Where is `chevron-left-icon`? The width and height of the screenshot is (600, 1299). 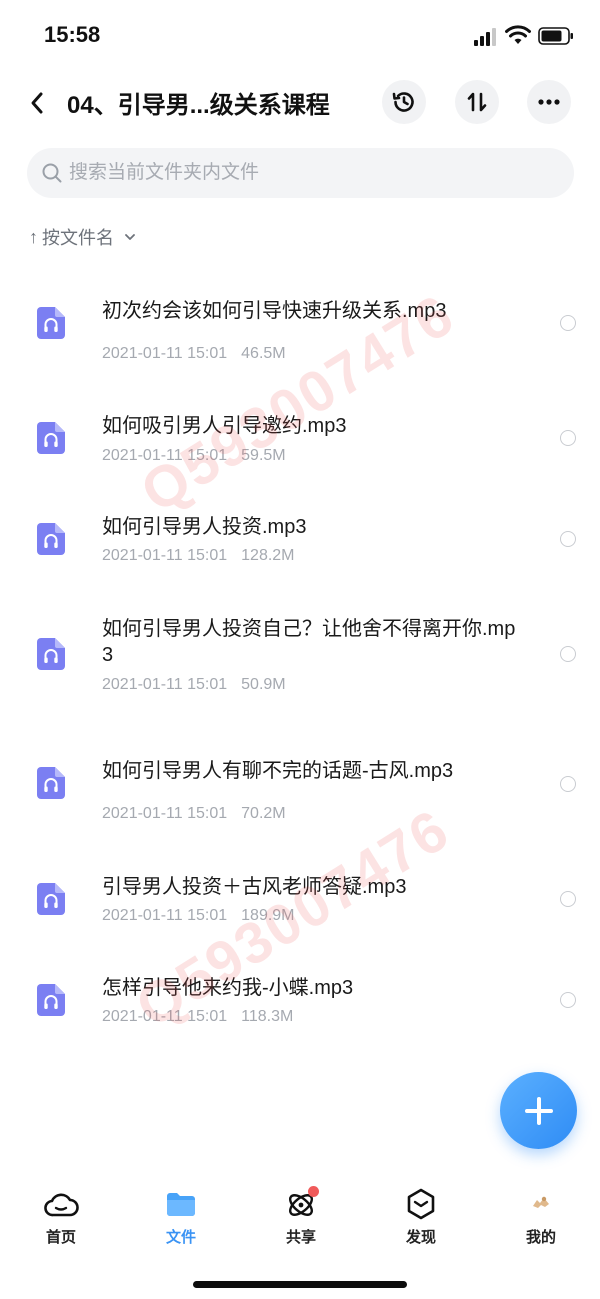
chevron-left-icon is located at coordinates (37, 103).